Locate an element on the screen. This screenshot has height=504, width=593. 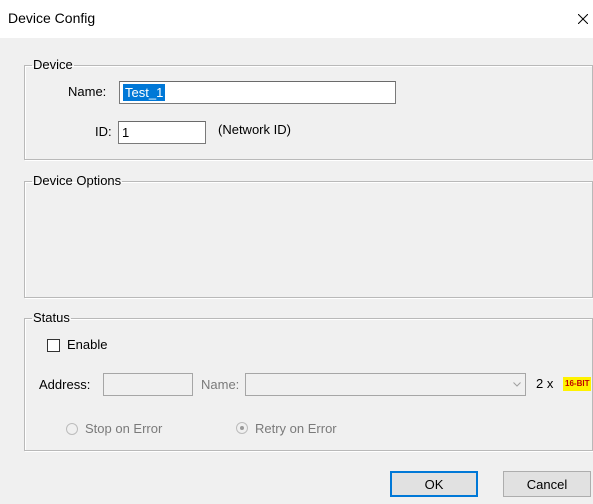
close-icon is located at coordinates (583, 19).